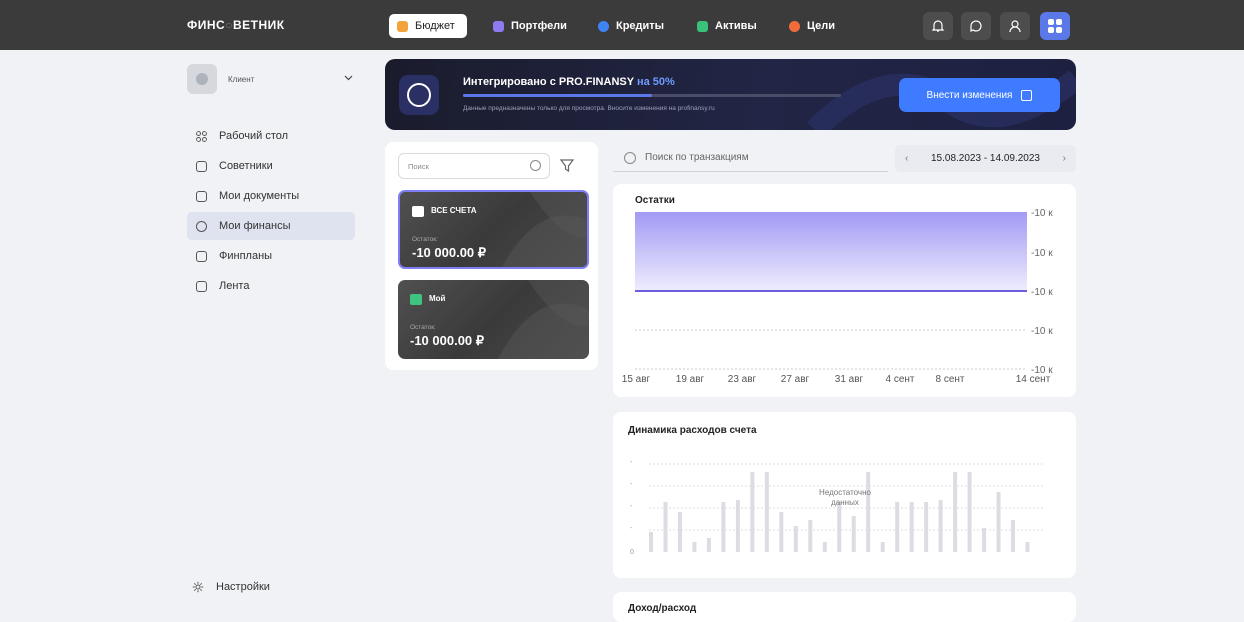 Image resolution: width=1244 pixels, height=622 pixels. I want to click on user-menu: Клиент, so click(272, 79).